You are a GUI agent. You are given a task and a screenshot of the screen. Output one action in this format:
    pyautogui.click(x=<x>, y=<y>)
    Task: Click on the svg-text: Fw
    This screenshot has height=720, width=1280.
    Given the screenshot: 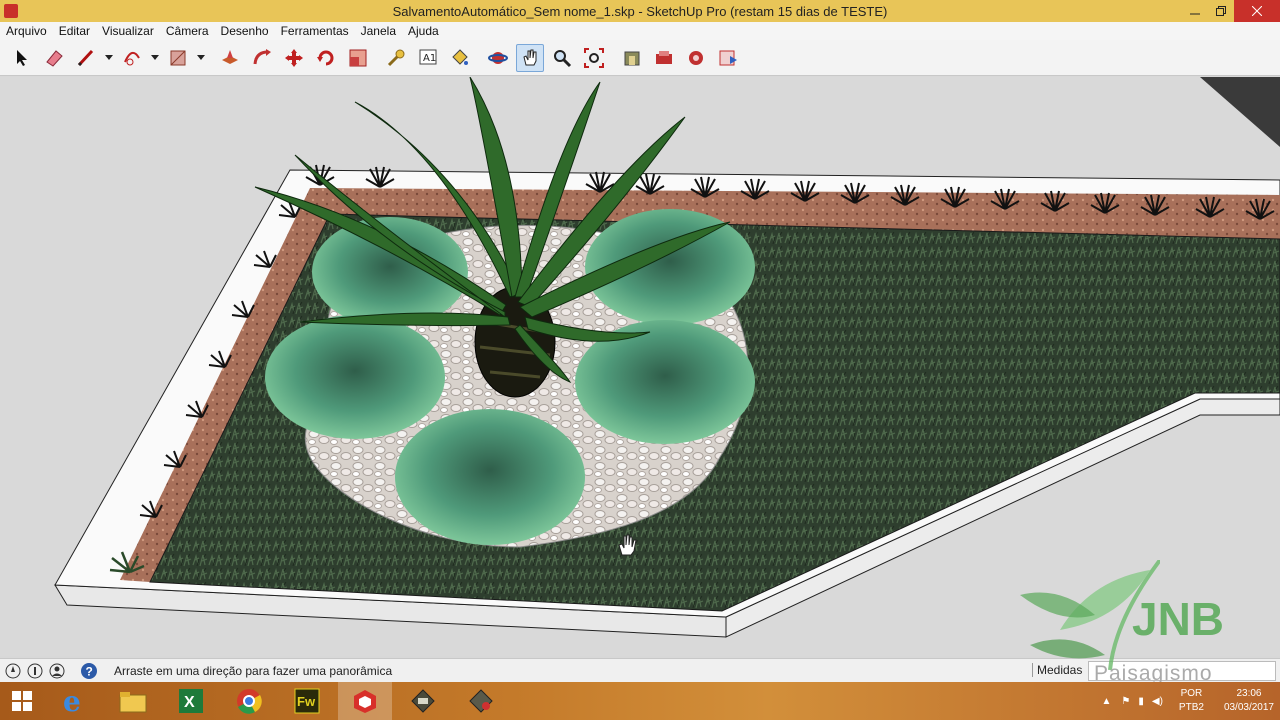 What is the action you would take?
    pyautogui.click(x=306, y=701)
    